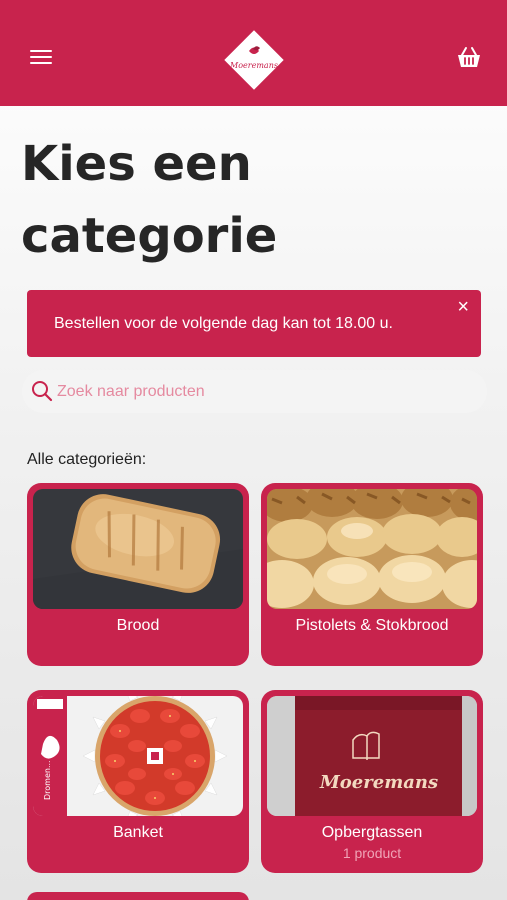 The image size is (507, 900). I want to click on search-bar, so click(254, 391).